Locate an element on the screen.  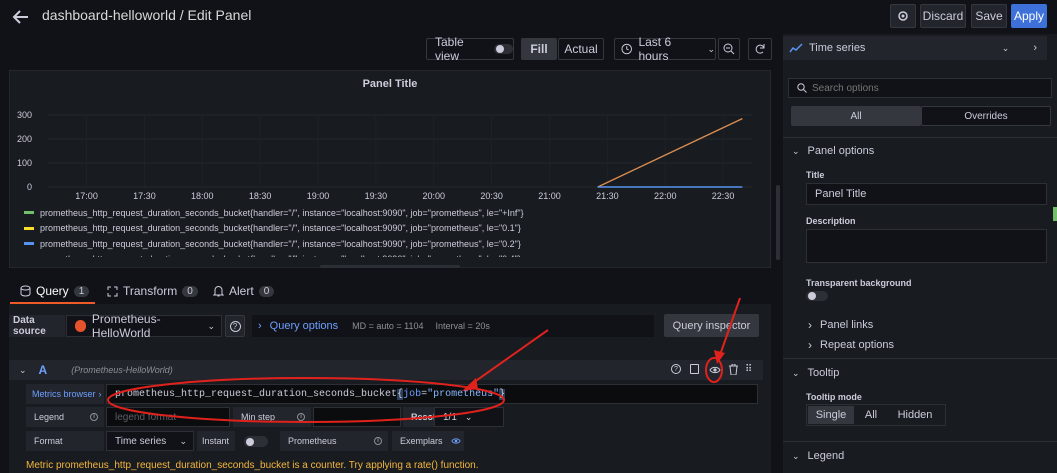
refresh-button is located at coordinates (760, 49).